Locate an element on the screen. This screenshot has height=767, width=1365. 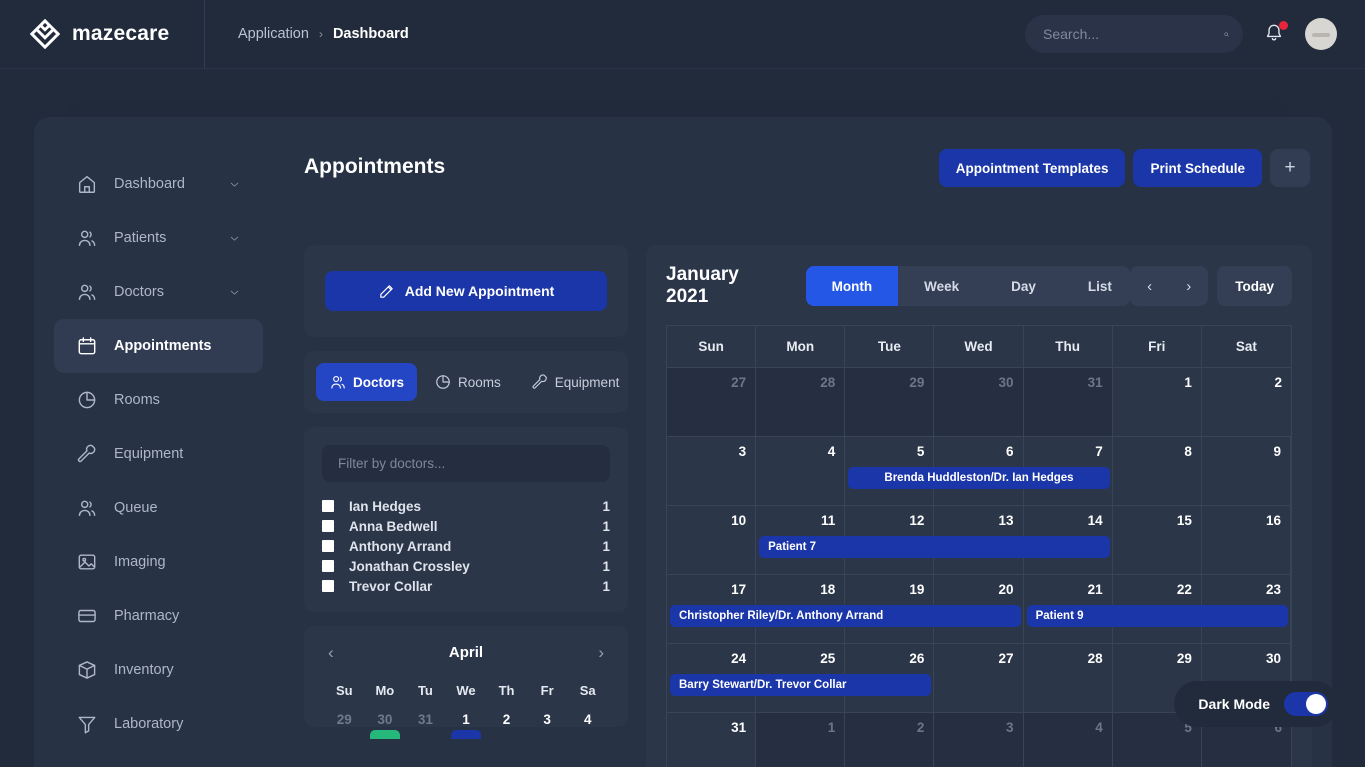
print-schedule-button: Print Schedule is located at coordinates (1197, 168).